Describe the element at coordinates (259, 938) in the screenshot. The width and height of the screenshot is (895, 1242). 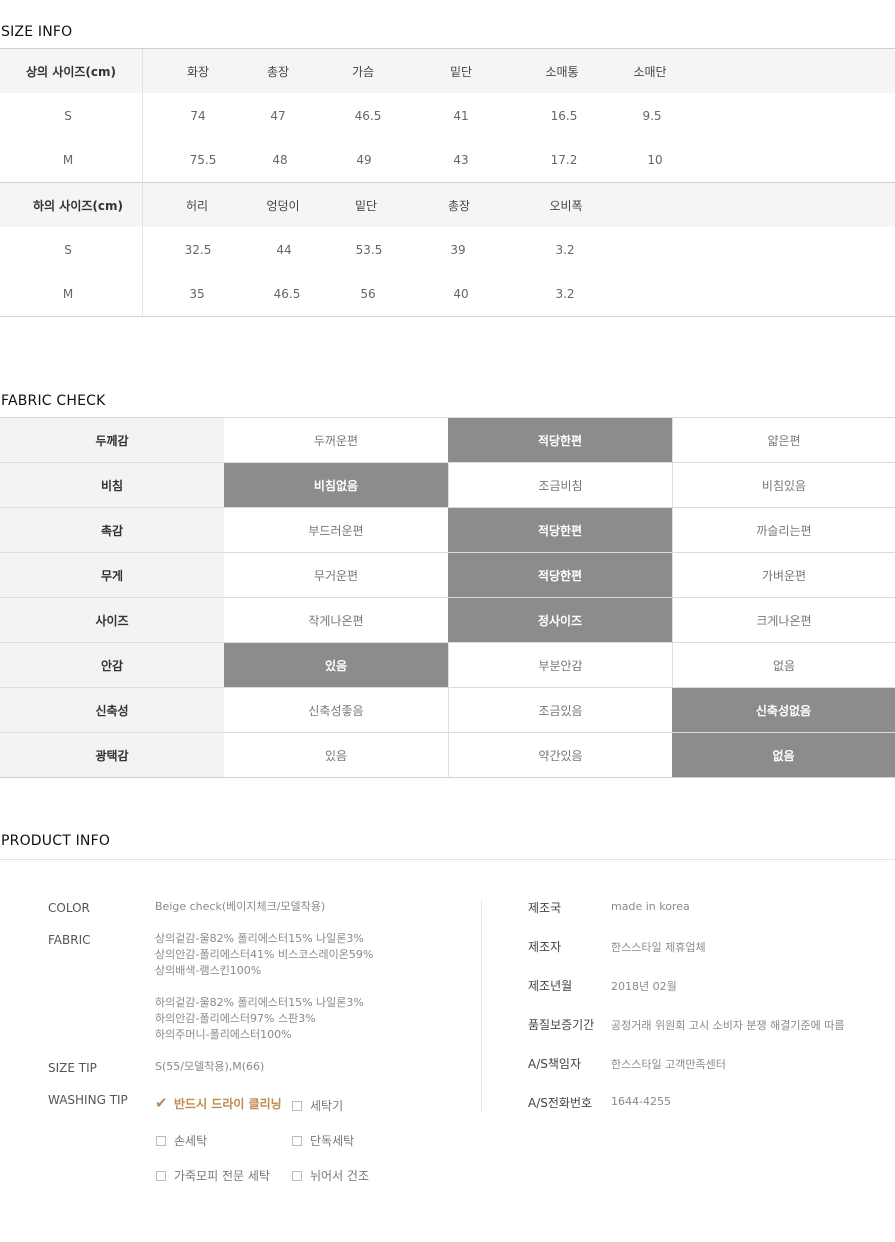
I see `fabric-line: 상의겉감-울82% 폴리에스터15% 나일론3%` at that location.